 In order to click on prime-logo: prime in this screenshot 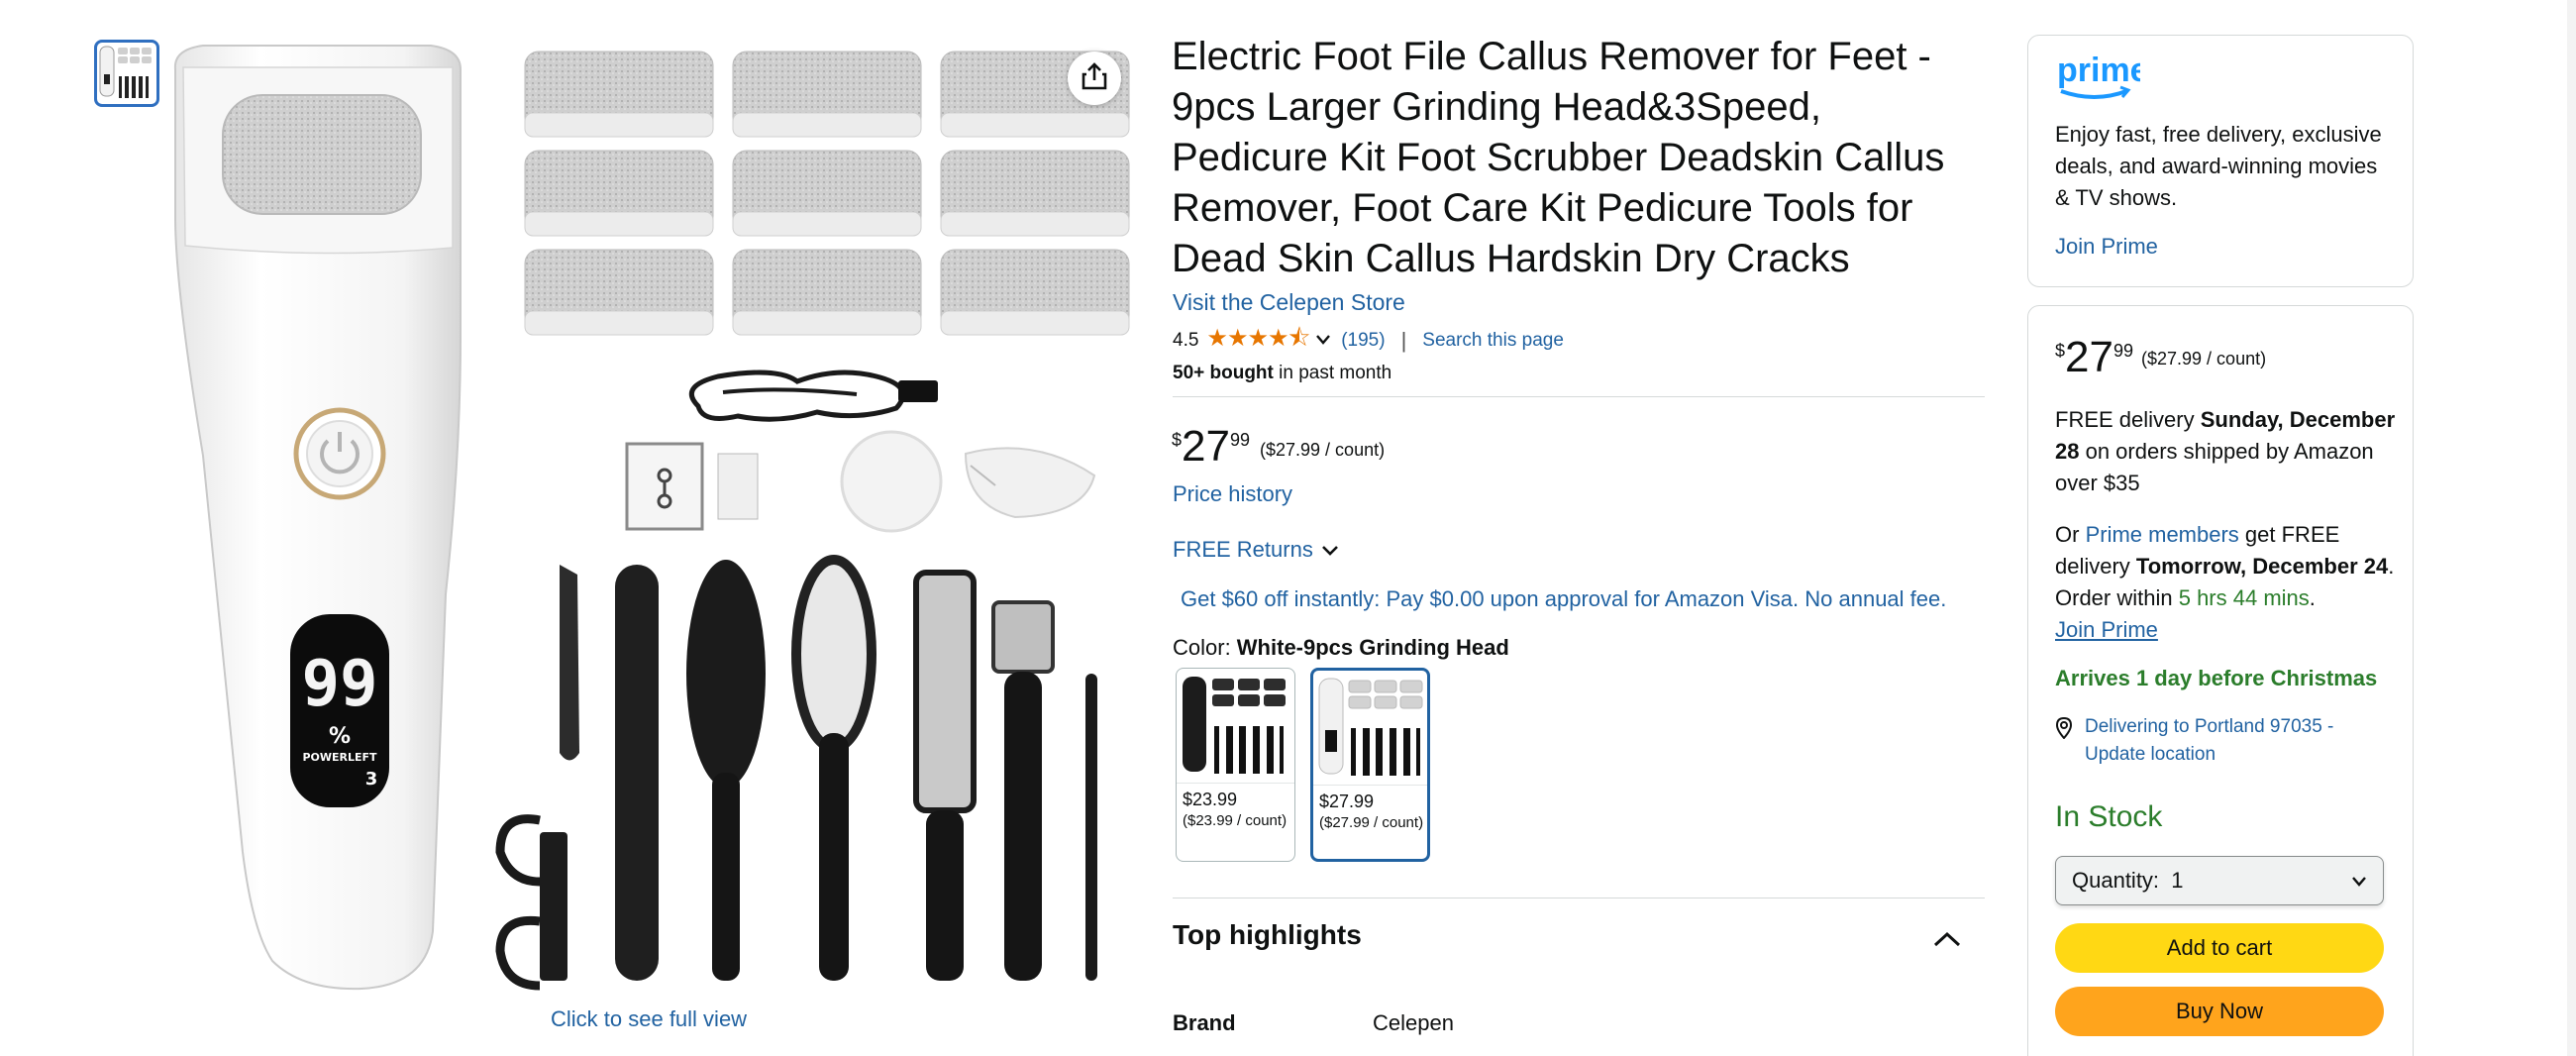, I will do `click(2102, 79)`.